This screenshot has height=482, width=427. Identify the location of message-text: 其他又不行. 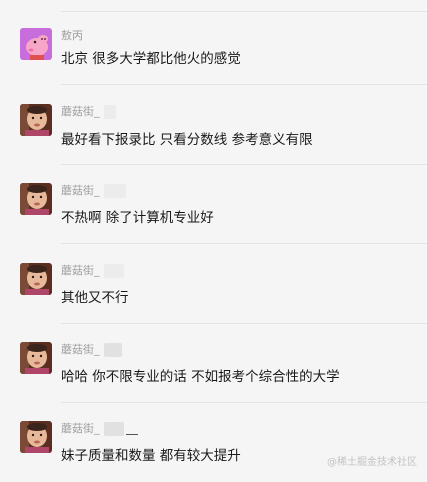
(95, 298).